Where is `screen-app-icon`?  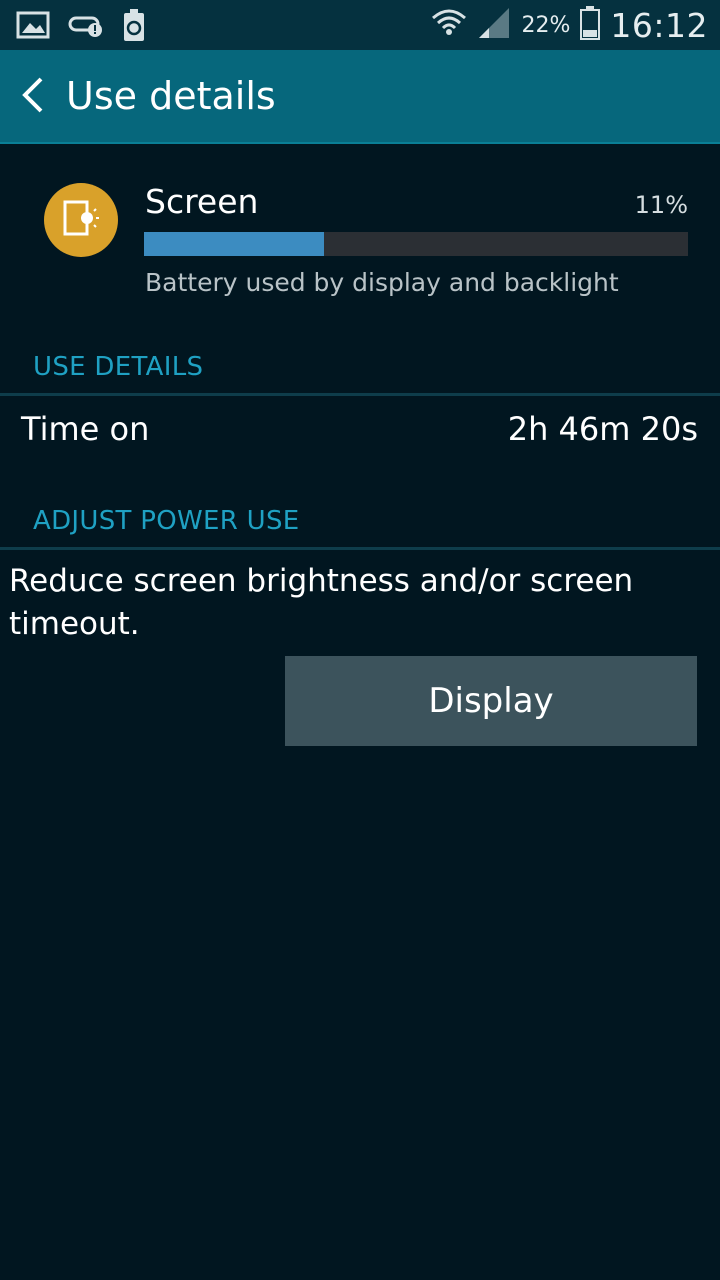
screen-app-icon is located at coordinates (81, 220).